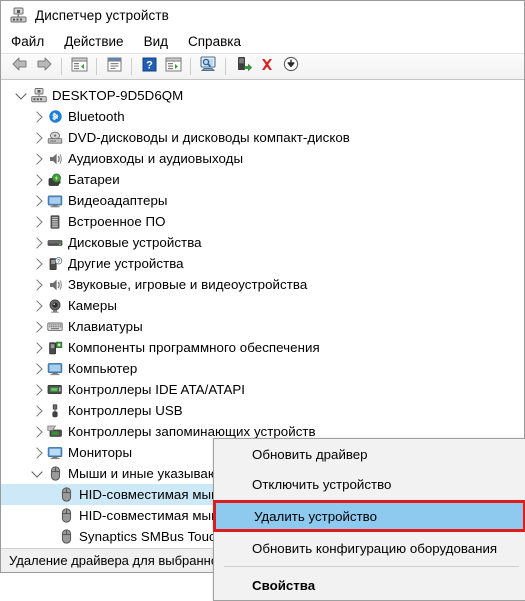  What do you see at coordinates (55, 305) in the screenshot?
I see `camera-icon` at bounding box center [55, 305].